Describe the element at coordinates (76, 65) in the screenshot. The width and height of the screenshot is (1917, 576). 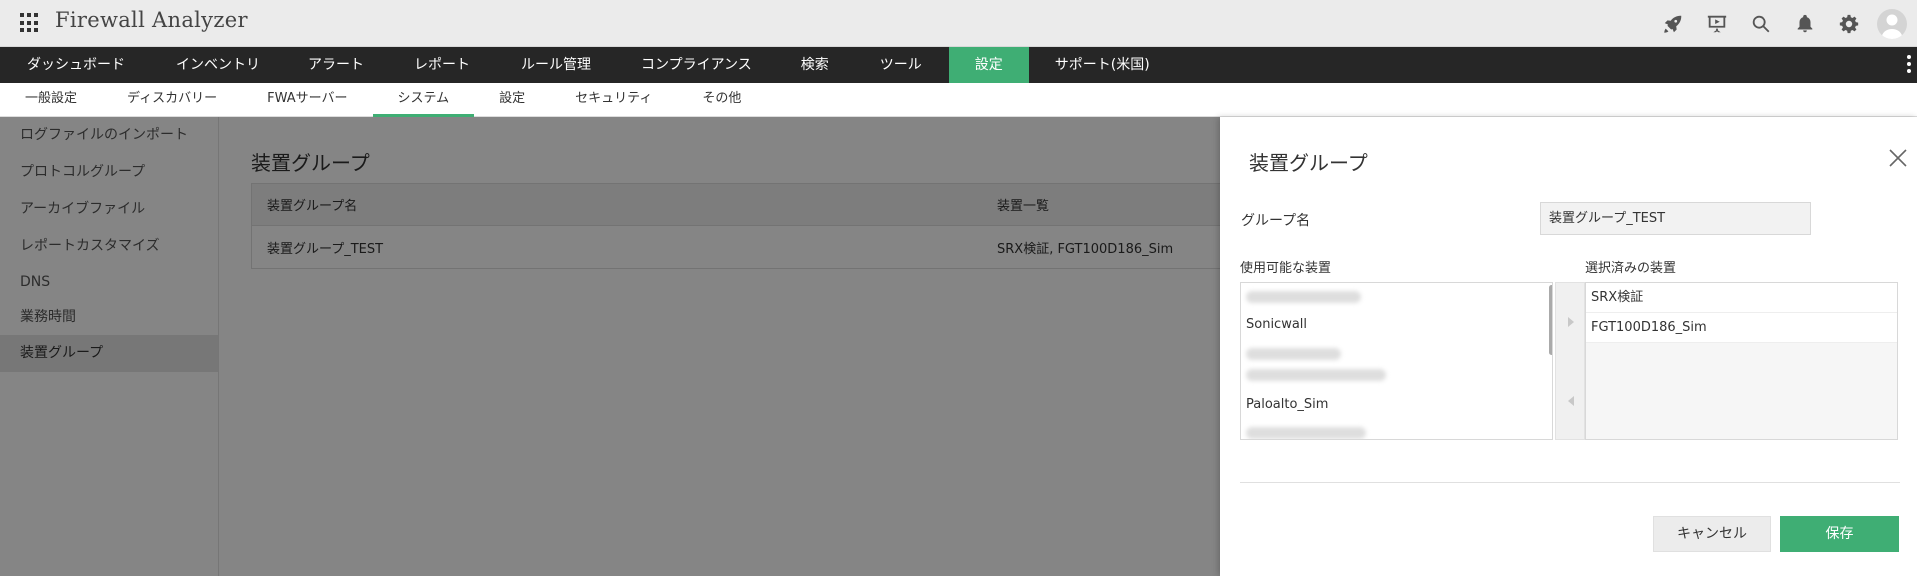
I see `nav-dashboard: ダッシュボード` at that location.